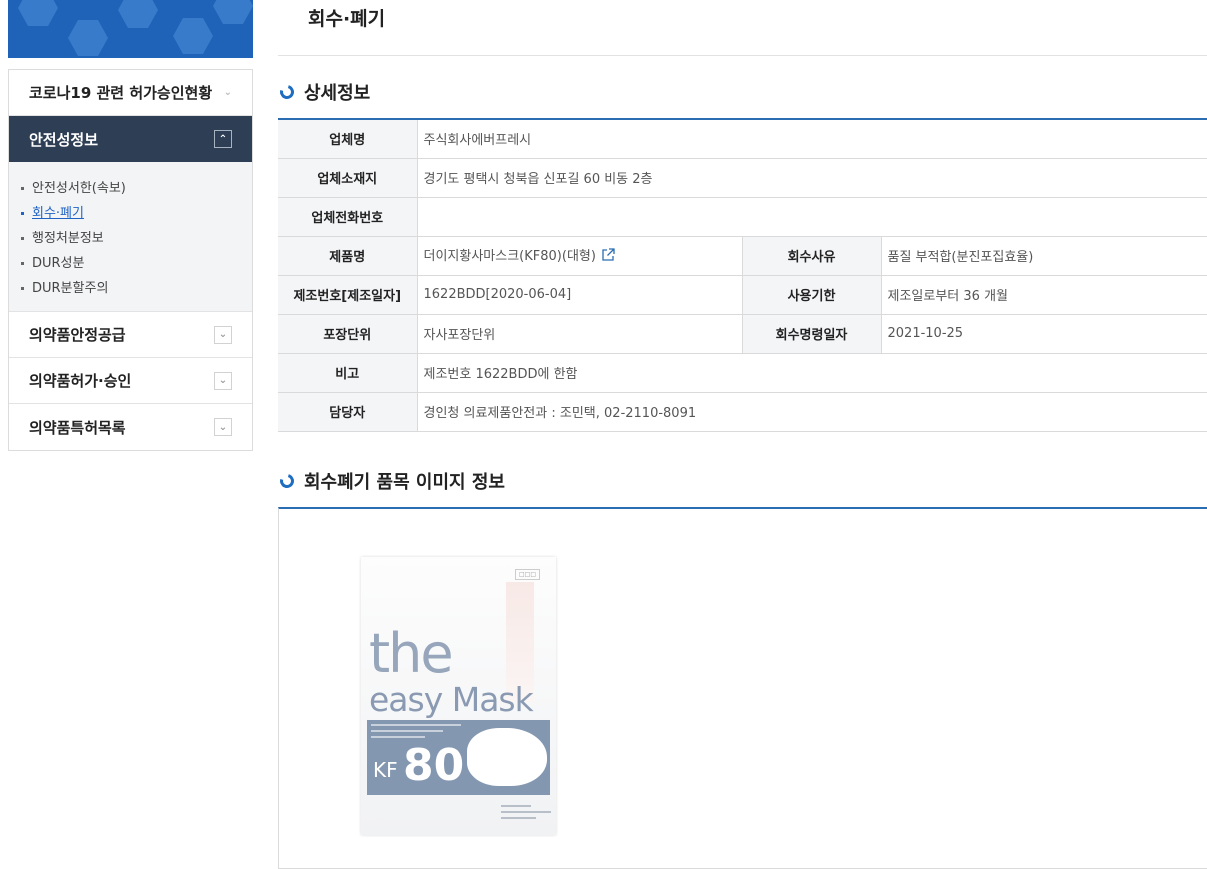 The image size is (1207, 869). I want to click on submenu-item-admin-action: 행정처분정보, so click(130, 238).